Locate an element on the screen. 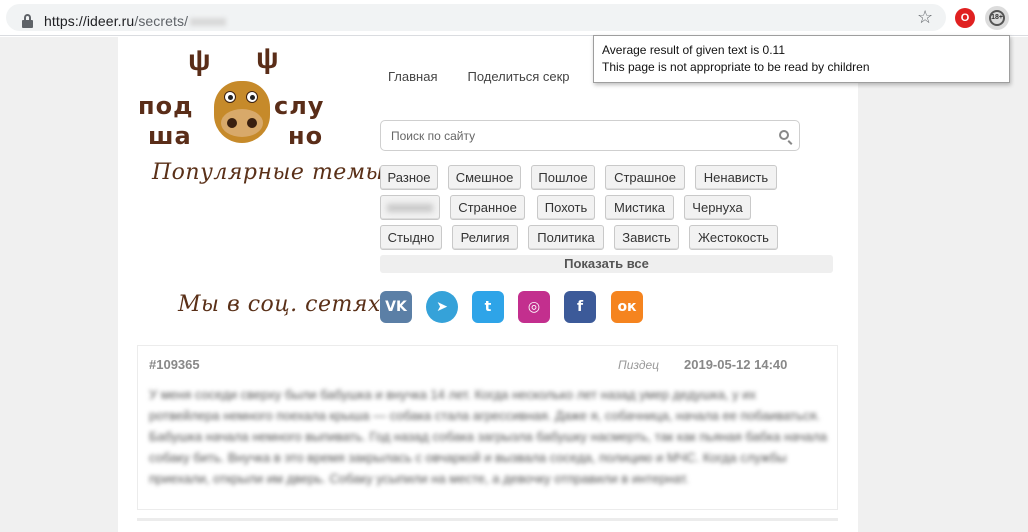 Image resolution: width=1028 pixels, height=532 pixels. site-logo: ψ ψ под слу ша но is located at coordinates (243, 97).